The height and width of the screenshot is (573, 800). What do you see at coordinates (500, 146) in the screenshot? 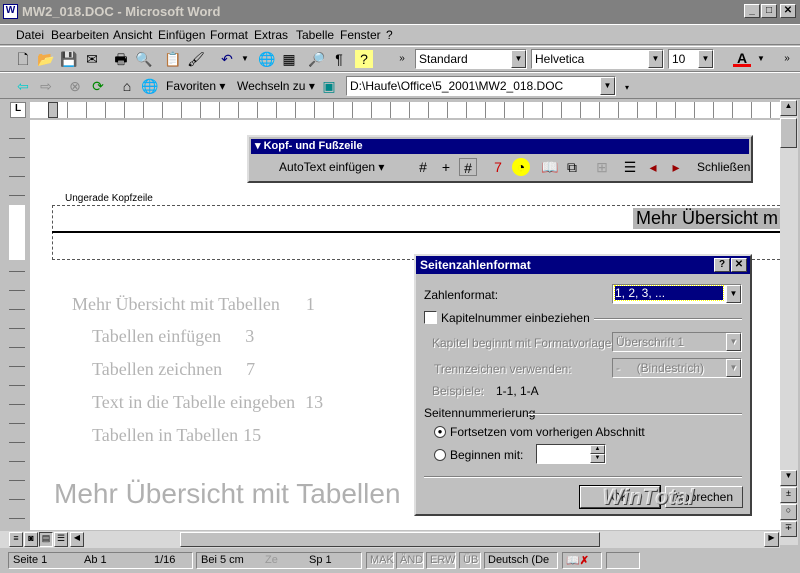
I see `toolbar-titlebar: ▾ Kopf- und Fußzeile` at bounding box center [500, 146].